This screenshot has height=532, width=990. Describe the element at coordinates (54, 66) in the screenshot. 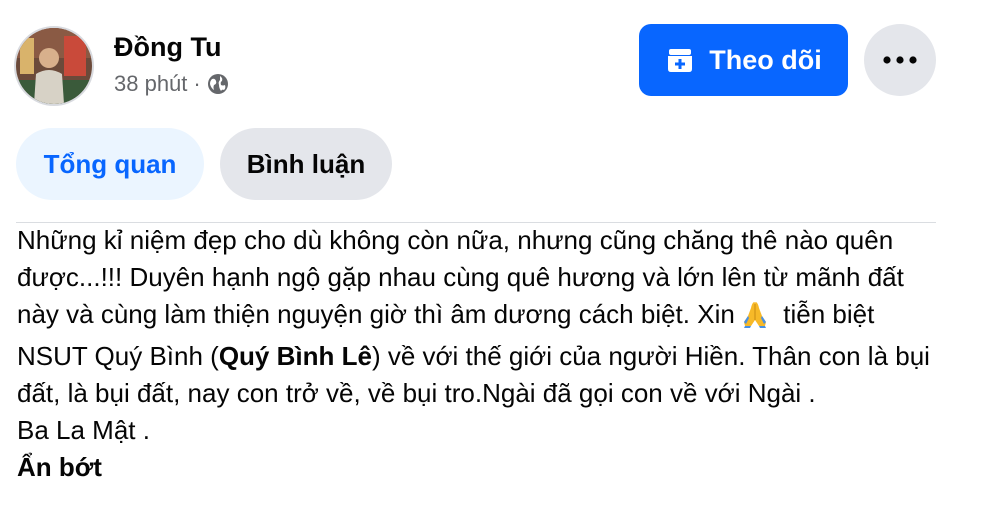

I see `avatar` at that location.